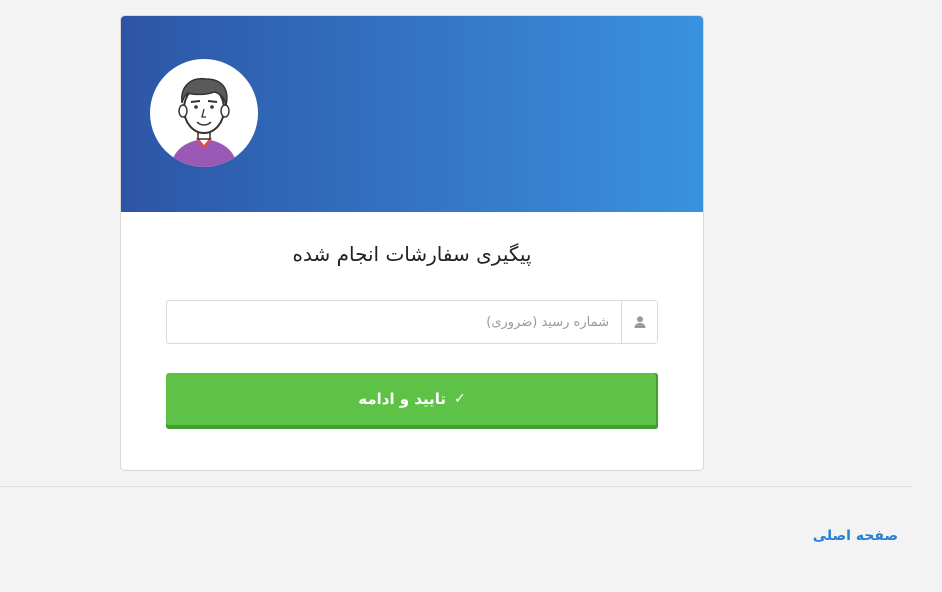 The width and height of the screenshot is (942, 592). Describe the element at coordinates (460, 399) in the screenshot. I see `check-icon: ✓` at that location.